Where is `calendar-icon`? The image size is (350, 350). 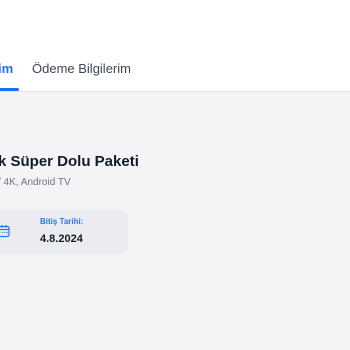
calendar-icon is located at coordinates (5, 231).